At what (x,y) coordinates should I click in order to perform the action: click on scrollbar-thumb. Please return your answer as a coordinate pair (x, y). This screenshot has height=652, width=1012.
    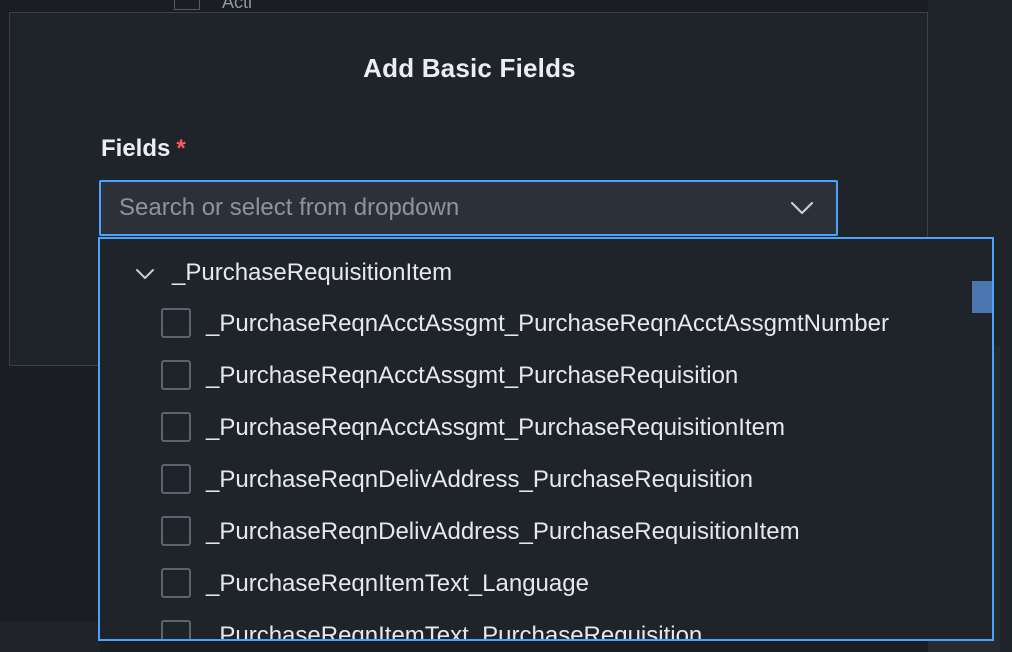
    Looking at the image, I should click on (982, 297).